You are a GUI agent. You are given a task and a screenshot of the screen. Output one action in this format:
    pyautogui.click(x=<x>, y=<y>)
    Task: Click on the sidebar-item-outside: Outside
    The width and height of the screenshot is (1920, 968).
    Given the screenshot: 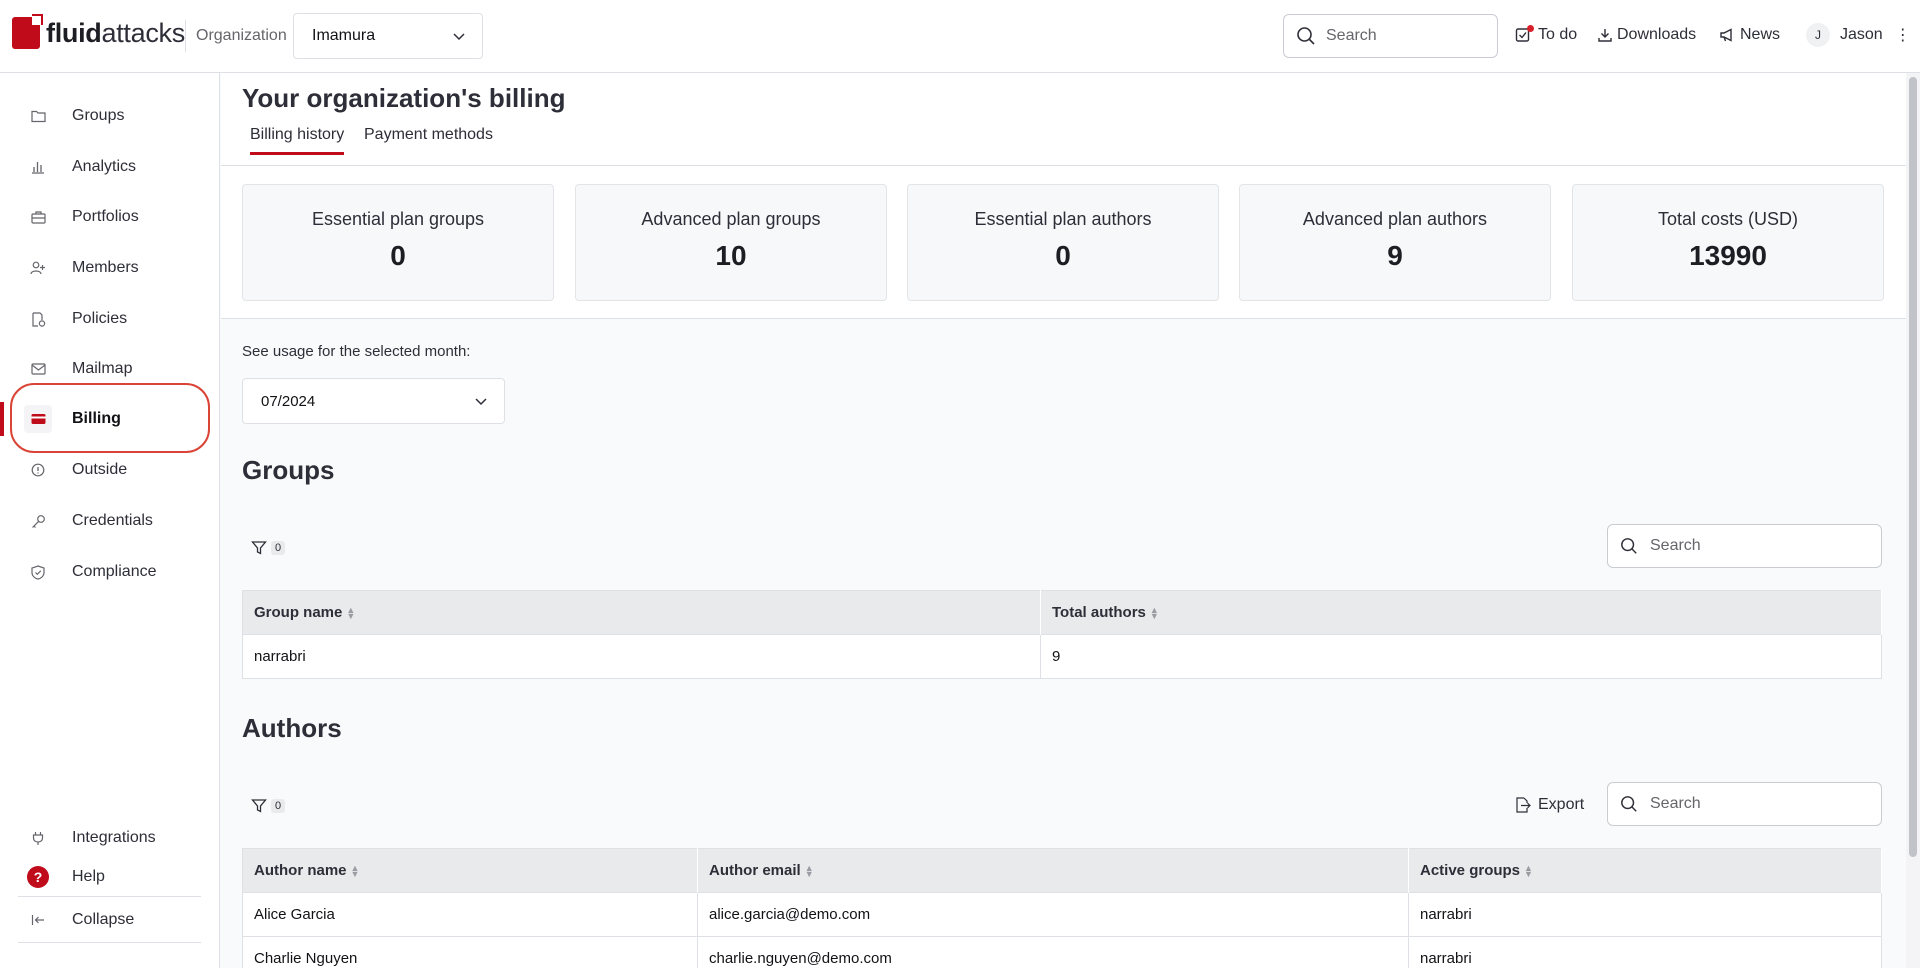 What is the action you would take?
    pyautogui.click(x=114, y=470)
    